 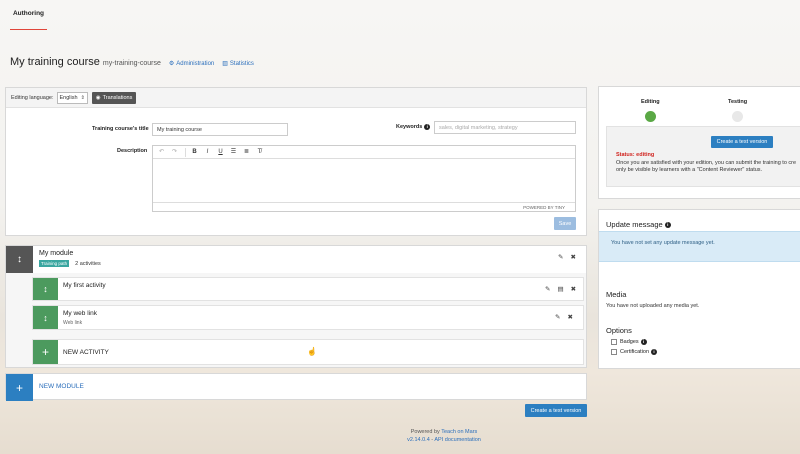 I want to click on editing-state-label: Editing, so click(x=650, y=102).